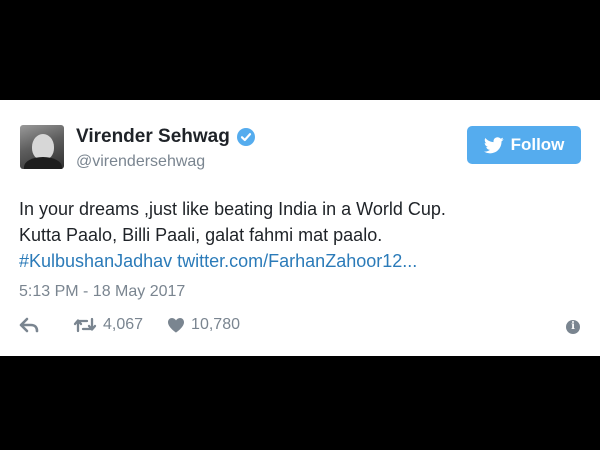 The image size is (600, 450). What do you see at coordinates (43, 163) in the screenshot?
I see `avatar-shoulders` at bounding box center [43, 163].